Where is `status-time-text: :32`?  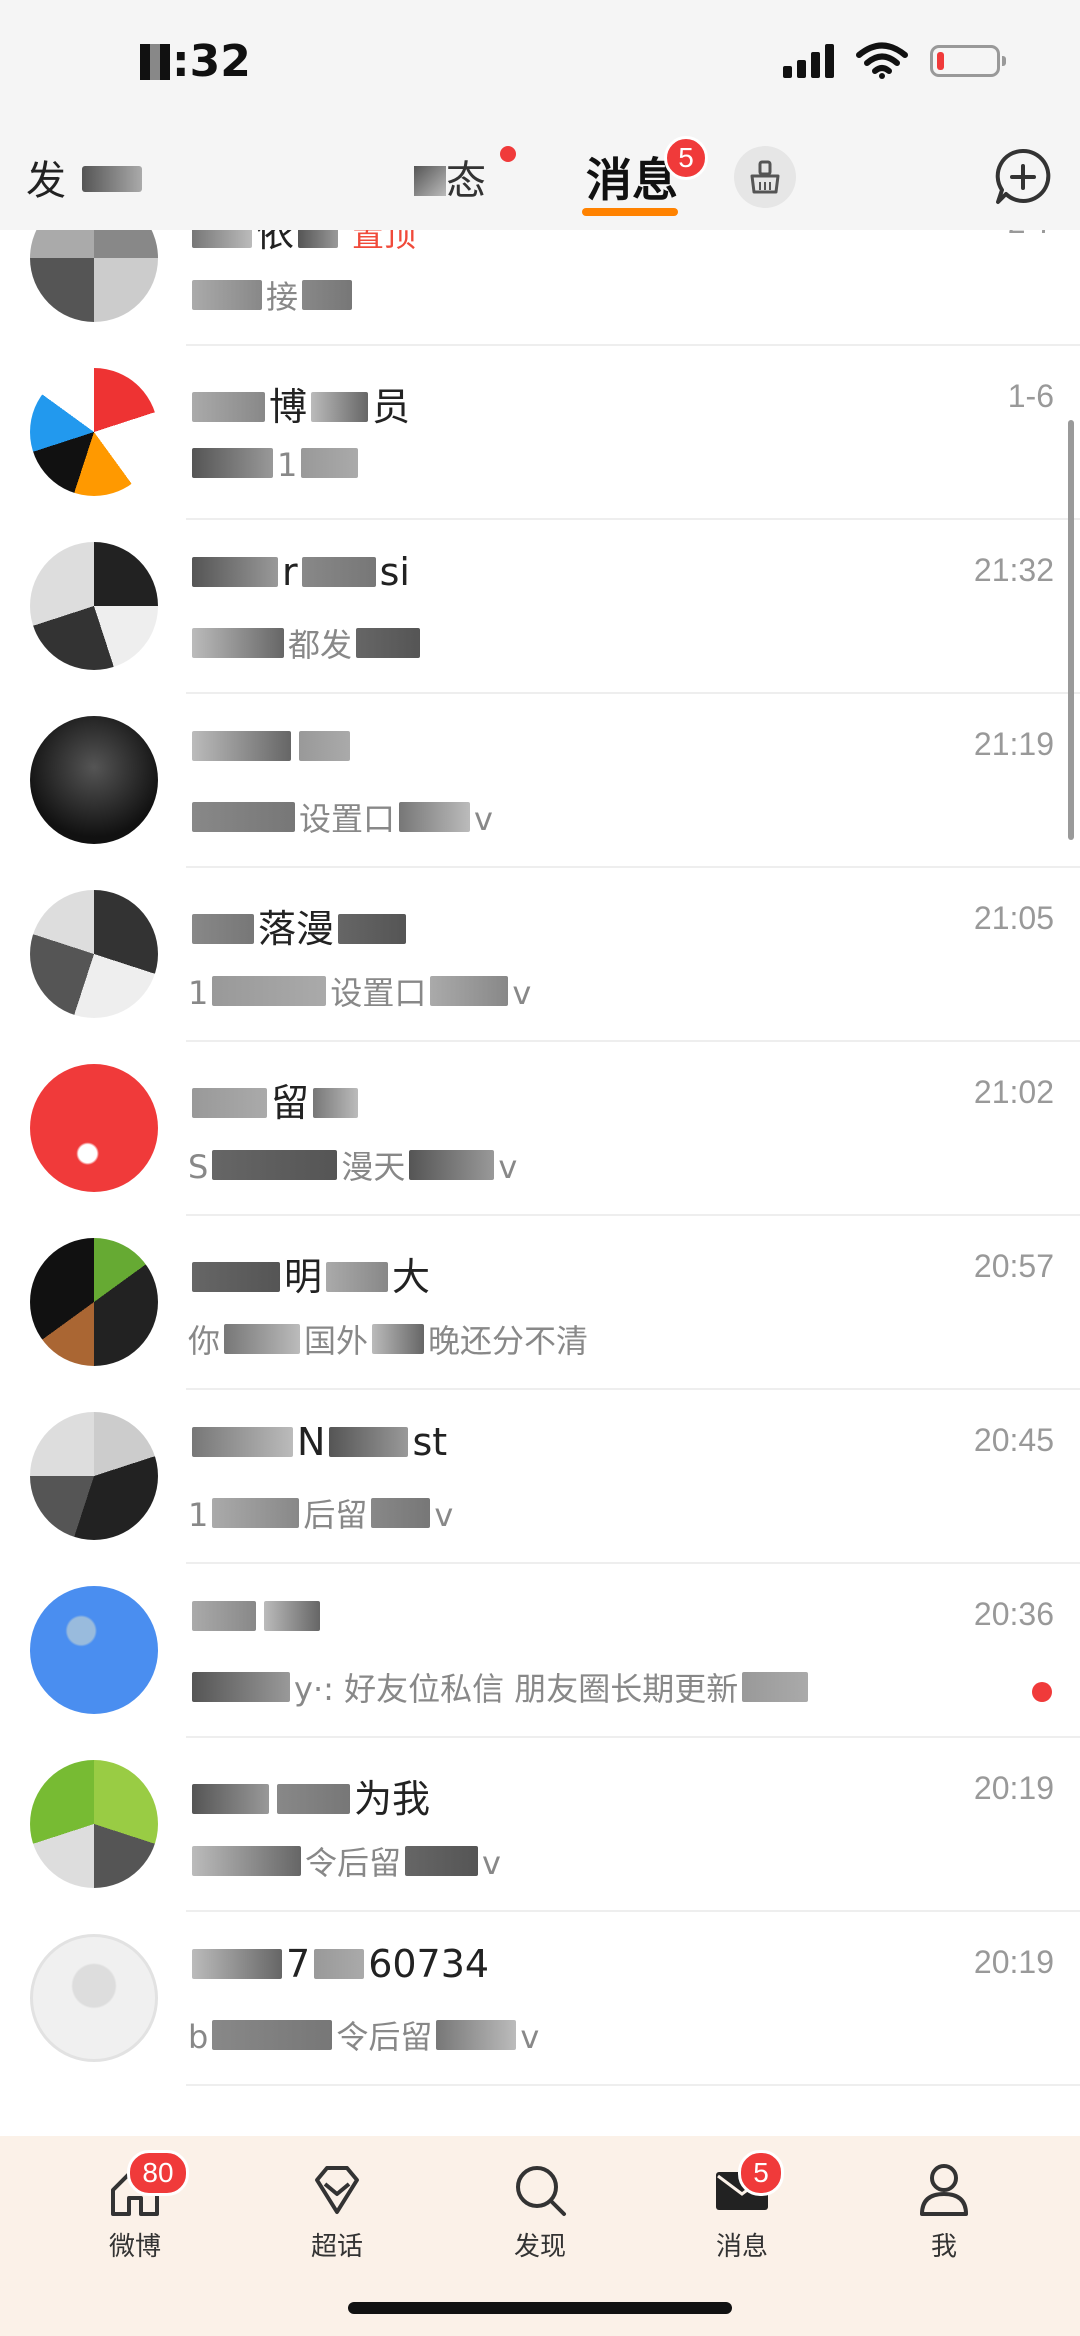 status-time-text: :32 is located at coordinates (211, 61).